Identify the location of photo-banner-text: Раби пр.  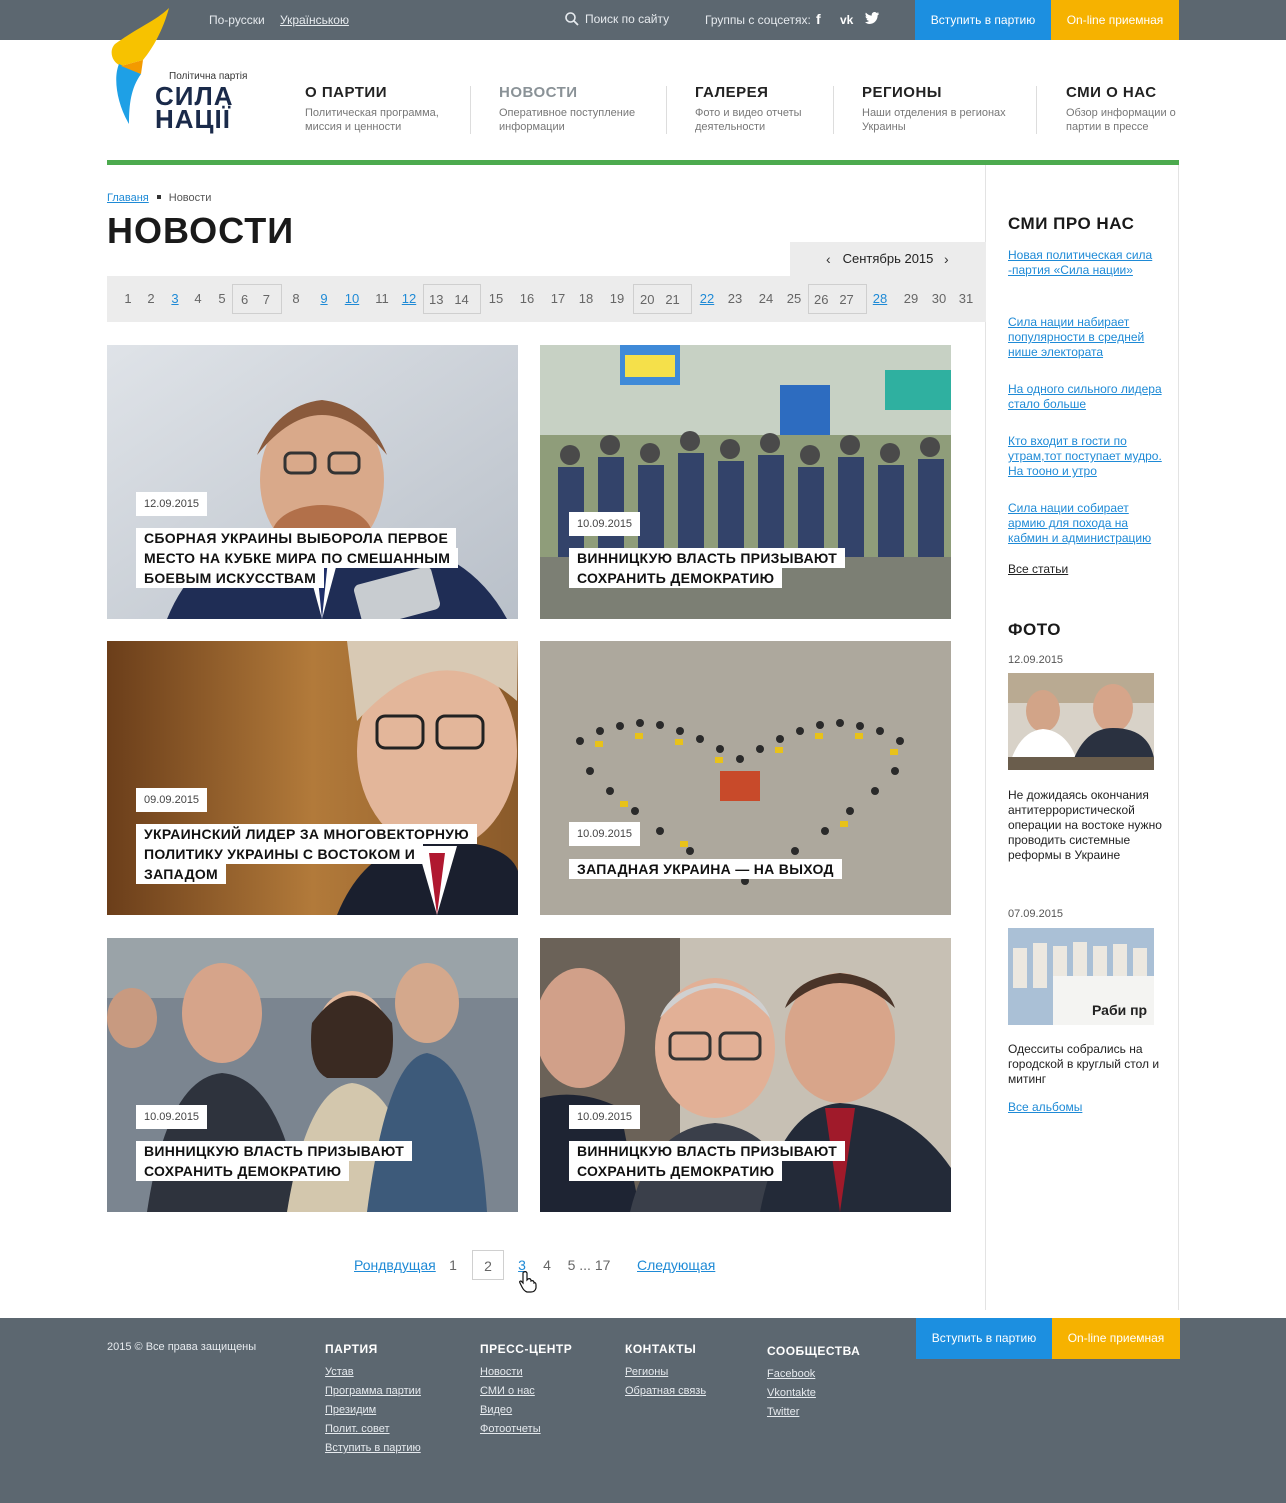
(1120, 1010).